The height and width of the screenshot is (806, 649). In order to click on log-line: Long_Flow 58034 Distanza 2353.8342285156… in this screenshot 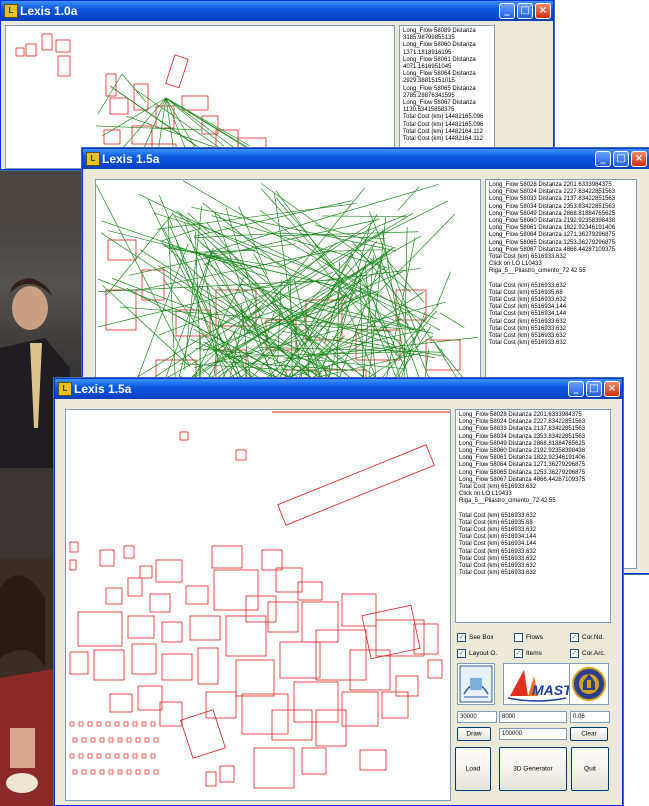, I will do `click(522, 436)`.